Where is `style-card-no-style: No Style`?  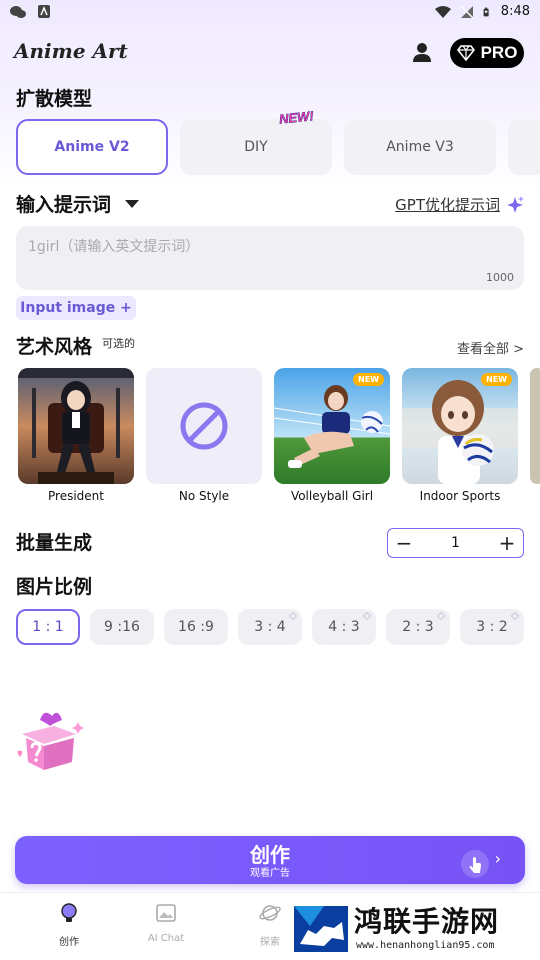 style-card-no-style: No Style is located at coordinates (204, 435).